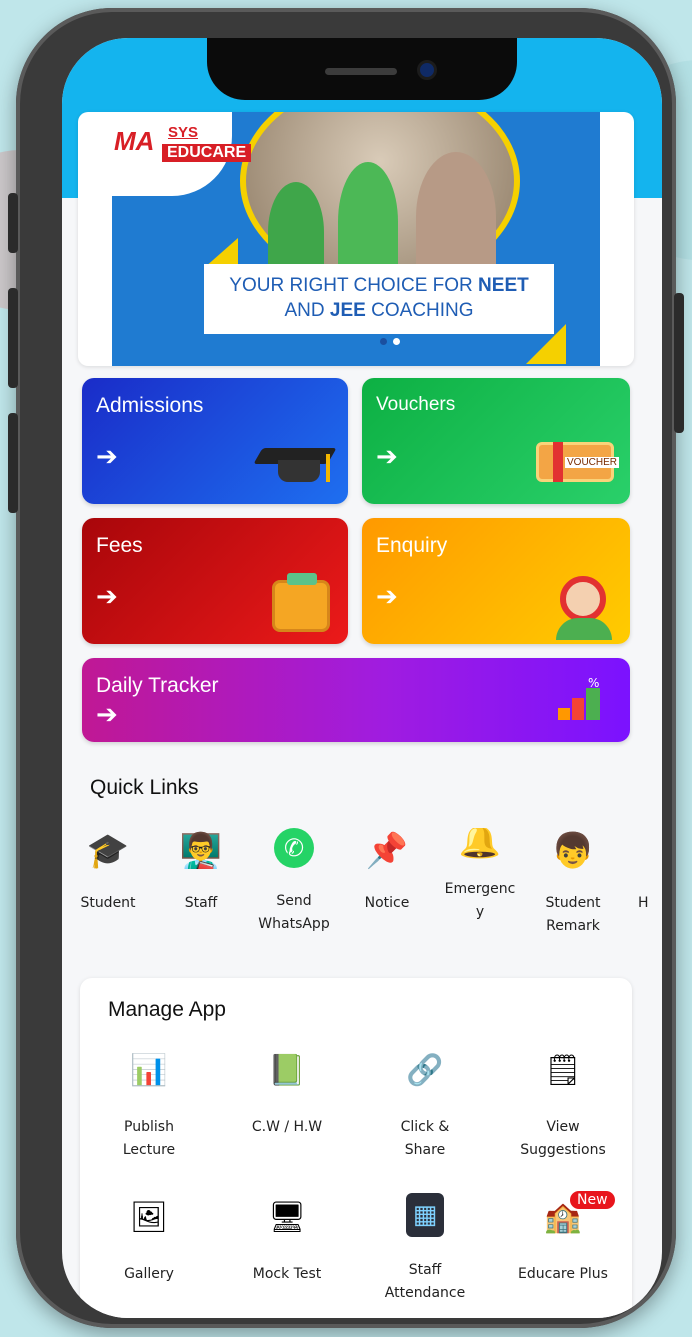  What do you see at coordinates (456, 217) in the screenshot?
I see `teacher-figure` at bounding box center [456, 217].